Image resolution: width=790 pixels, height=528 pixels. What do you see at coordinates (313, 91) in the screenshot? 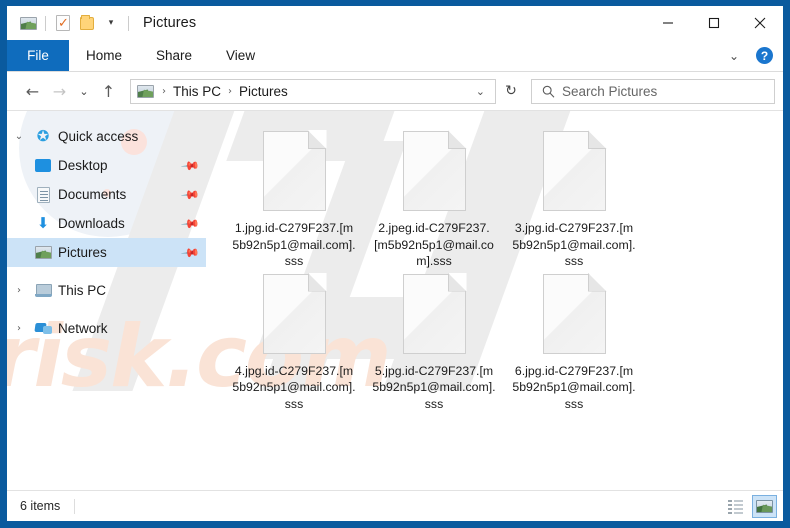
I see `breadcrumb: › This PC › Pictures ⌄` at bounding box center [313, 91].